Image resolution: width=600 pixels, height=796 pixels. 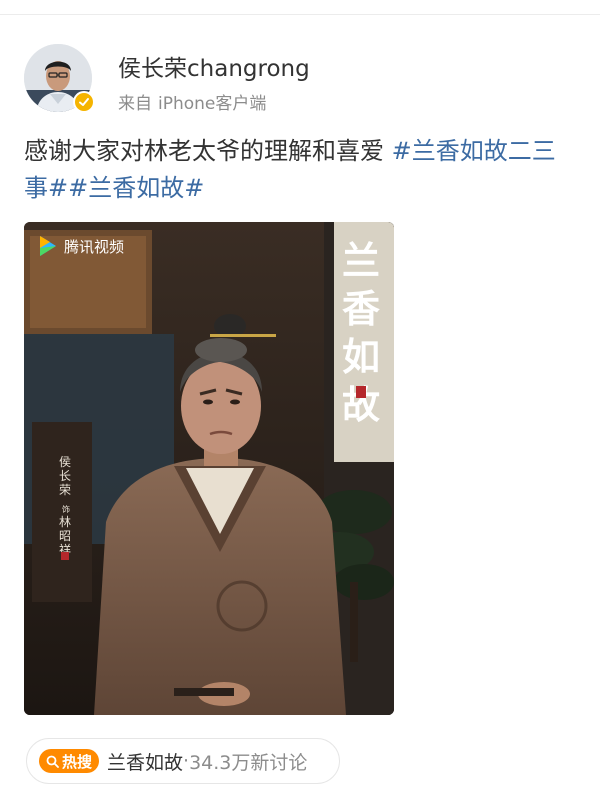 I want to click on topic-stat: 34.3万新讨论, so click(x=248, y=762).